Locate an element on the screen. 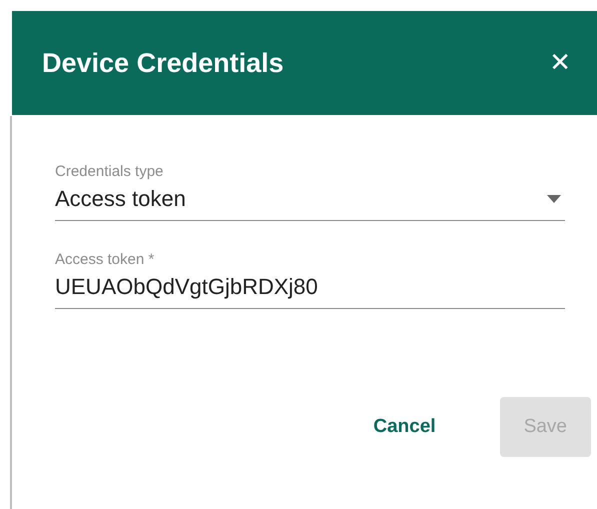 The width and height of the screenshot is (597, 509). select-field: Credentials type Access token is located at coordinates (310, 192).